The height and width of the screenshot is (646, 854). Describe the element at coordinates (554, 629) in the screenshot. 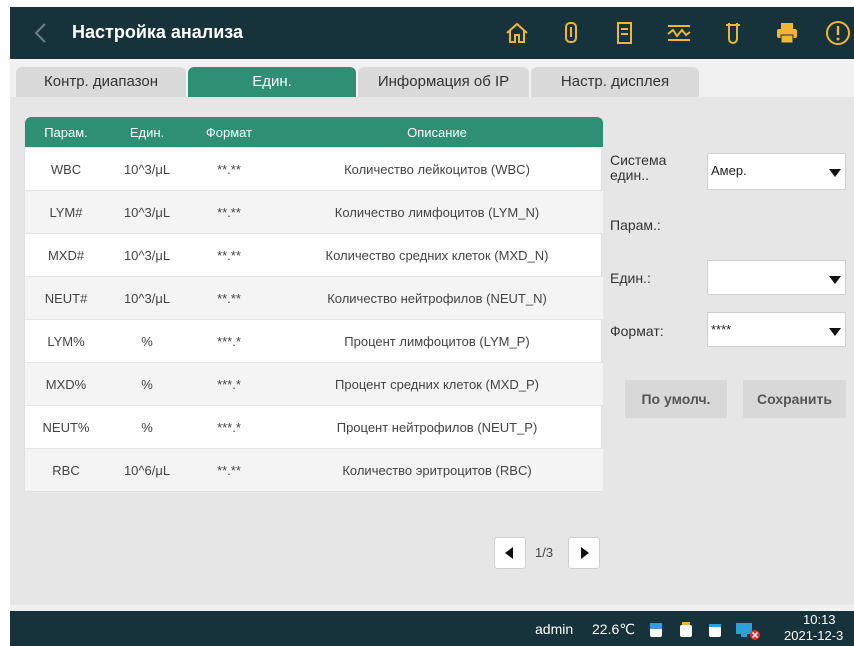

I see `current-user: admin` at that location.